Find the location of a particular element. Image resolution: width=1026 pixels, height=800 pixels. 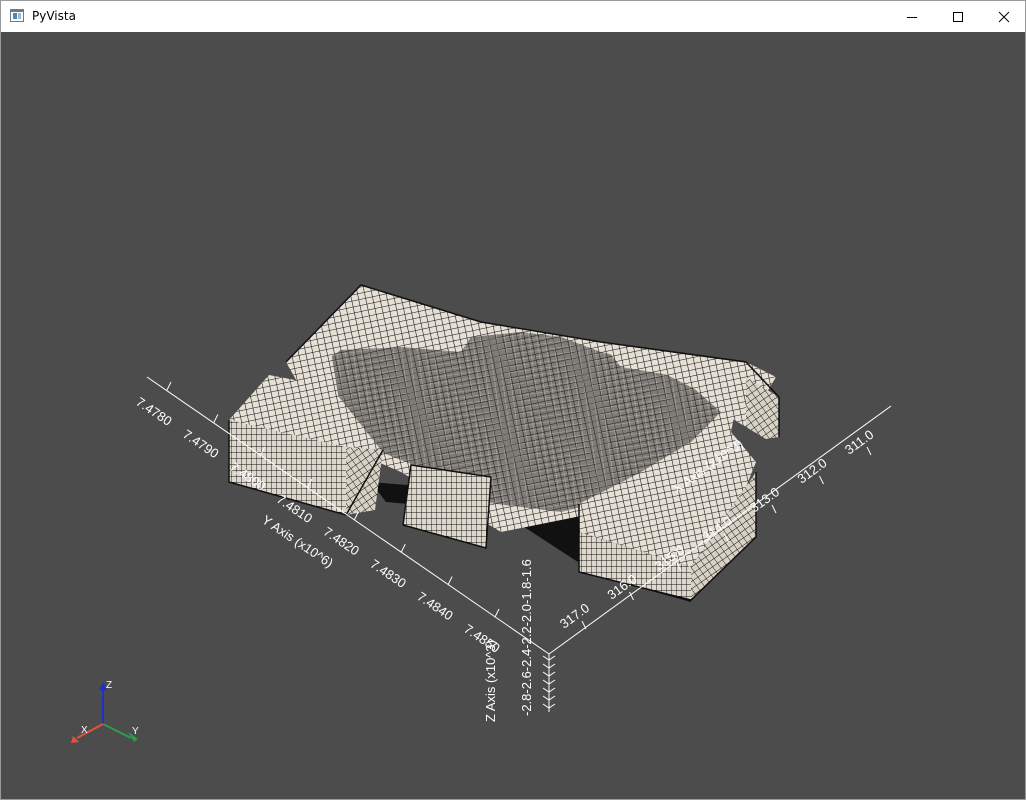

maximize-icon is located at coordinates (958, 16).